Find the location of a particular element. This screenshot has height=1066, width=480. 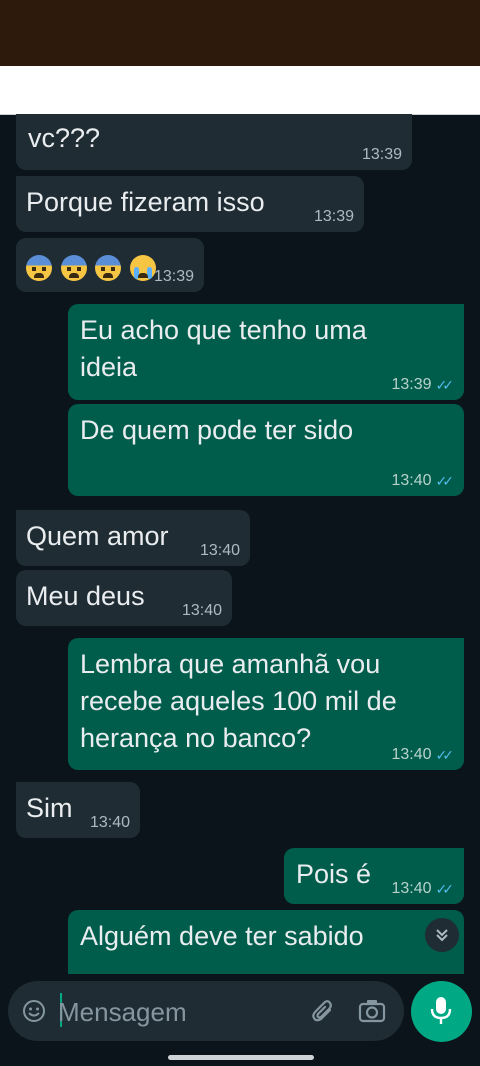

camera-icon is located at coordinates (372, 1011).